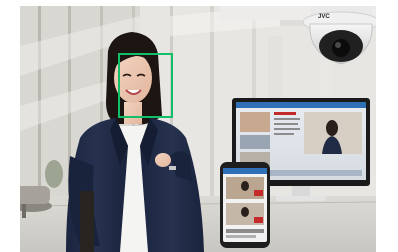  Describe the element at coordinates (324, 17) in the screenshot. I see `camera-brand-text: JVC` at that location.